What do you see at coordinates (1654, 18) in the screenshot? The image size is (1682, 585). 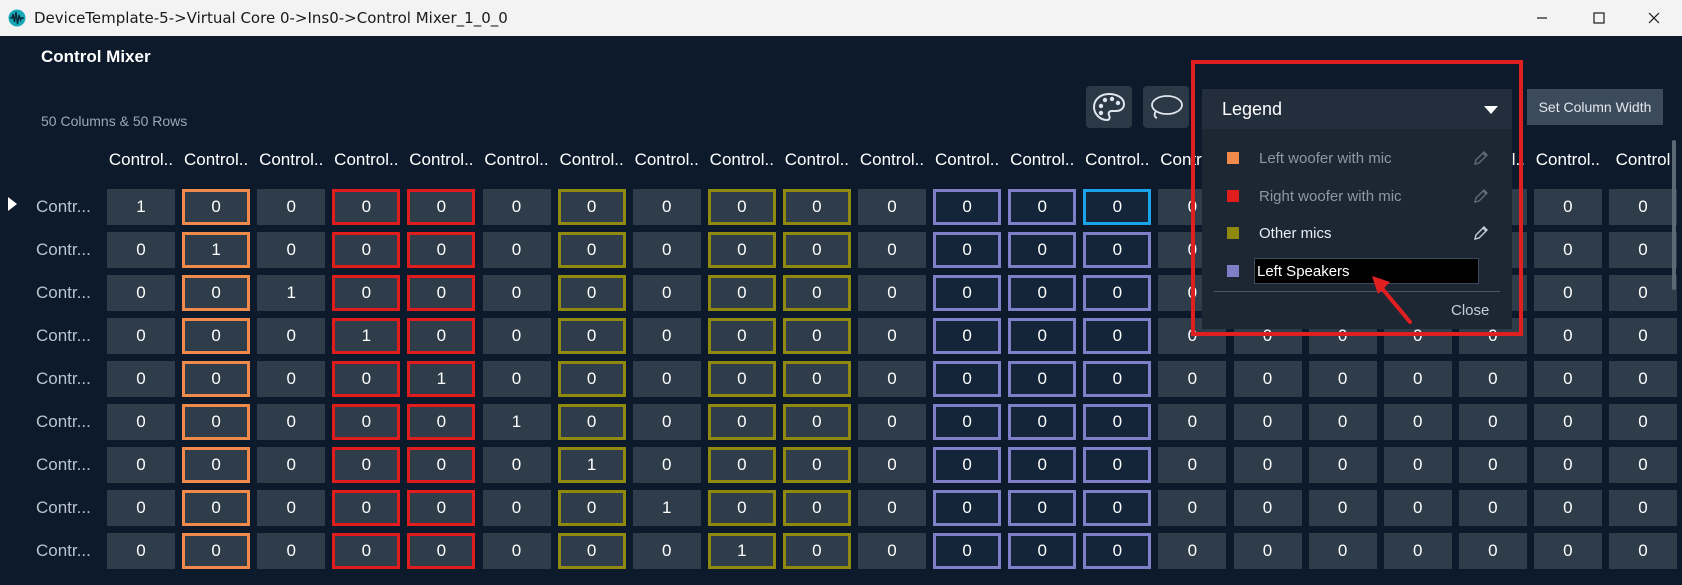 I see `close-window-button` at bounding box center [1654, 18].